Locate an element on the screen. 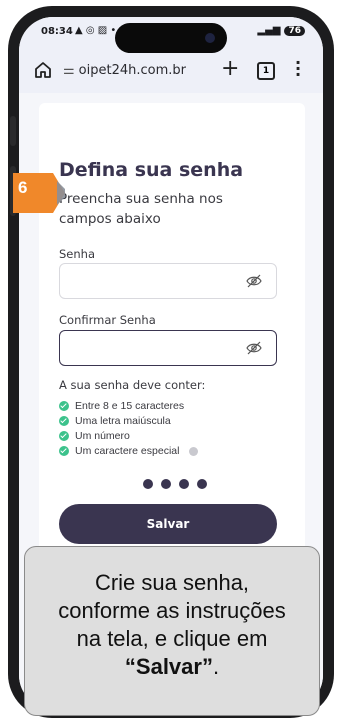 This screenshot has height=724, width=342. dynamic-island is located at coordinates (171, 38).